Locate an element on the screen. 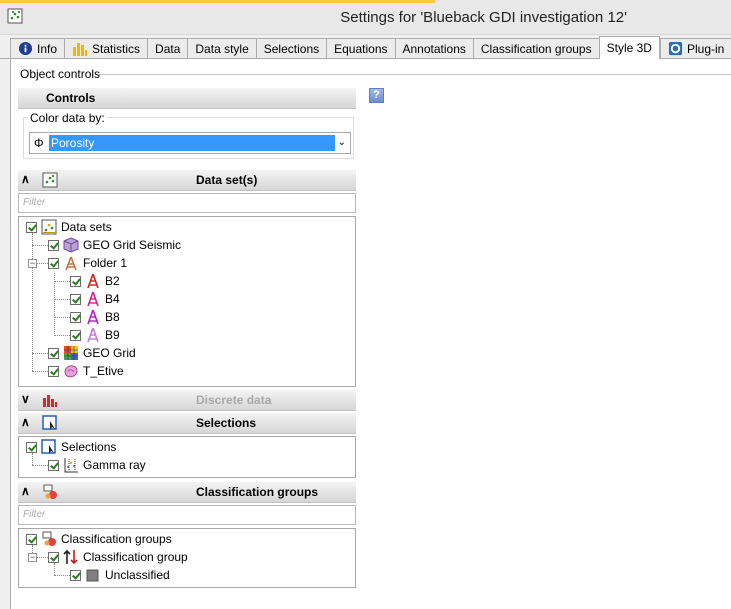  tree-item-label: B9 is located at coordinates (112, 335).